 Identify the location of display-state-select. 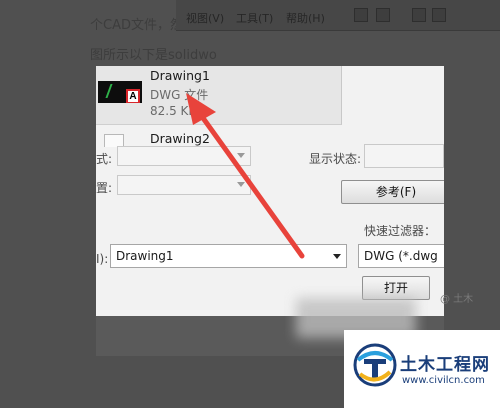
(404, 156).